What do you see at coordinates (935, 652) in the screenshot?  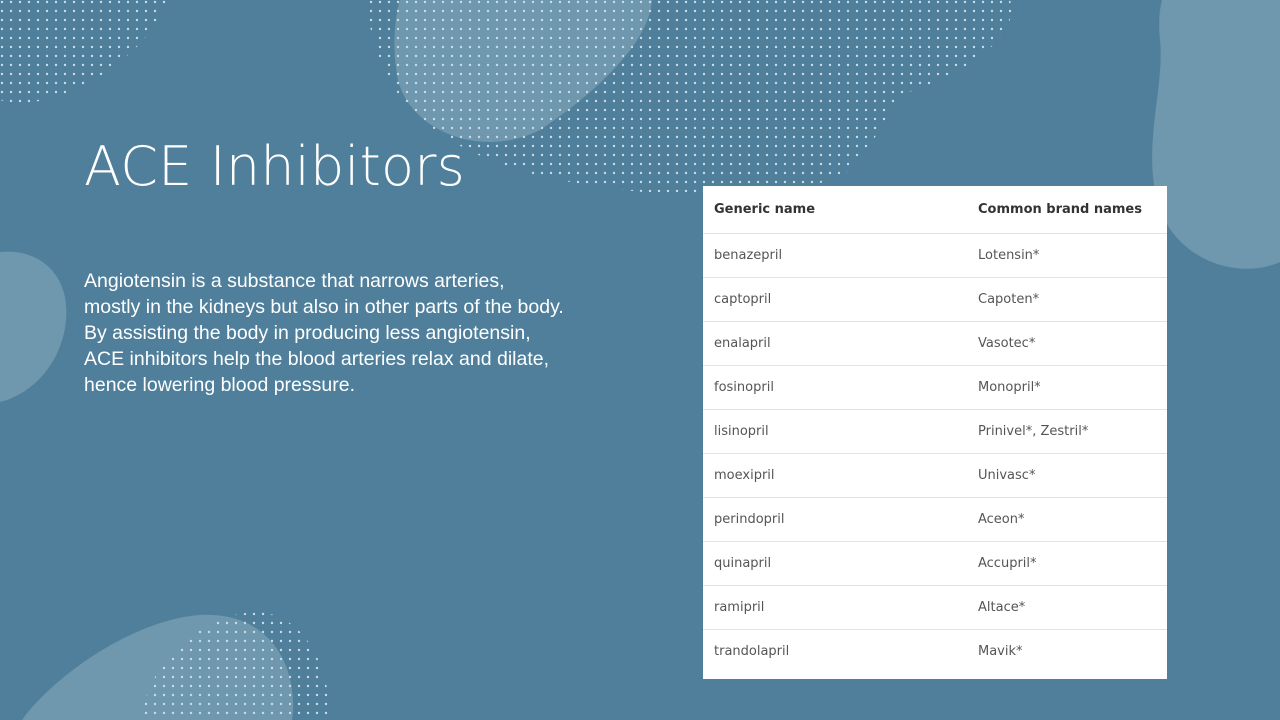 I see `table-row: trandolapril Mavik*` at bounding box center [935, 652].